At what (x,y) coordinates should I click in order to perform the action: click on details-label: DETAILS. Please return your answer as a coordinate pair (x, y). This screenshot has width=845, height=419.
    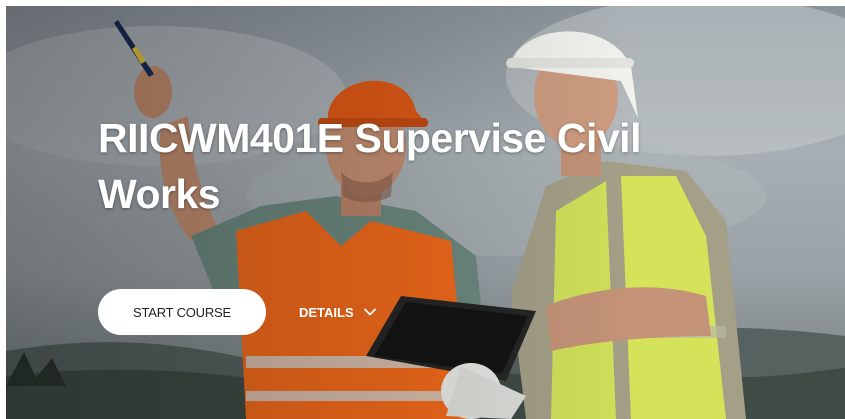
    Looking at the image, I should click on (326, 312).